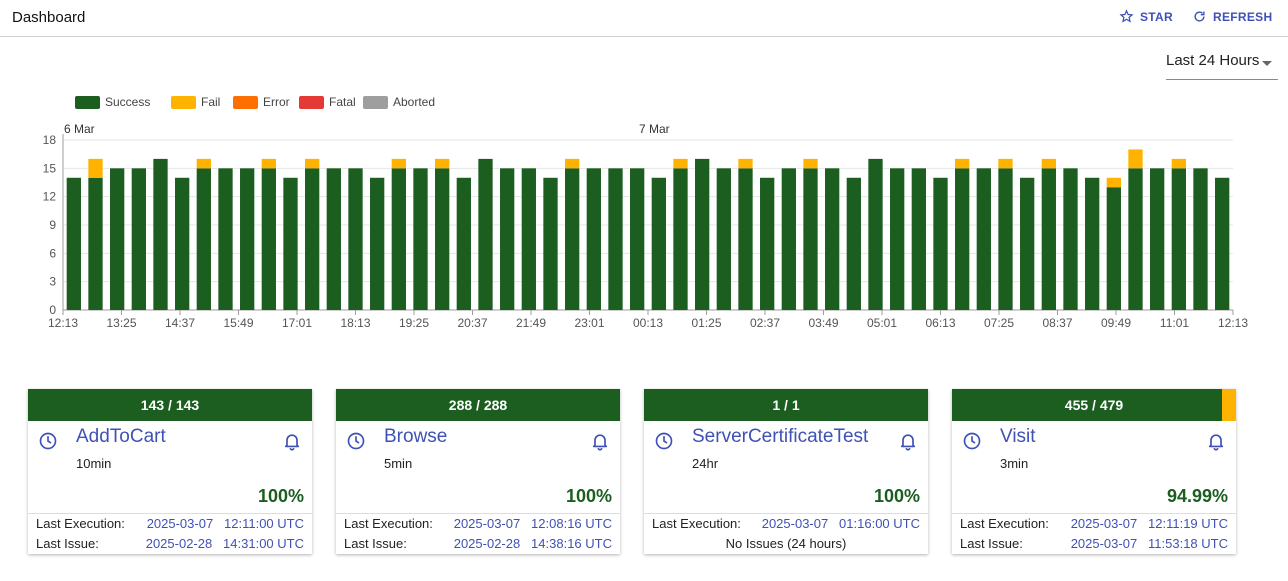  I want to click on last-execution-row: Last Execution: 2025-03-07 12:11:19 UTC, so click(1094, 525).